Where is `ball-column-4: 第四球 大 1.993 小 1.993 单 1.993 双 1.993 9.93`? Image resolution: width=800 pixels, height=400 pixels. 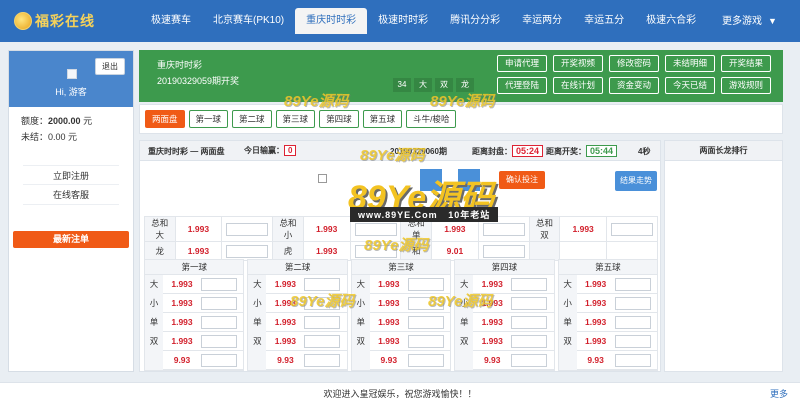 ball-column-4: 第四球 大 1.993 小 1.993 单 1.993 双 1.993 9.93 is located at coordinates (504, 315).